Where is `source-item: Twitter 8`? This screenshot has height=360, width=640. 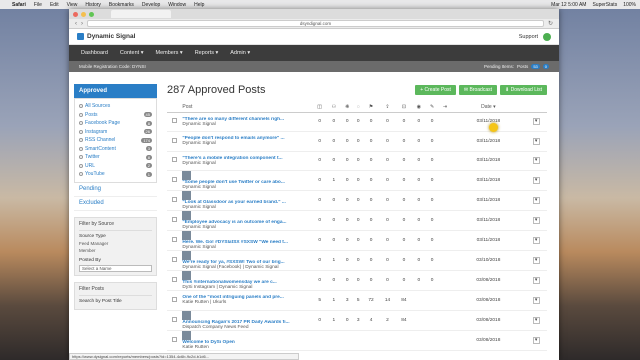 source-item: Twitter 8 is located at coordinates (115, 157).